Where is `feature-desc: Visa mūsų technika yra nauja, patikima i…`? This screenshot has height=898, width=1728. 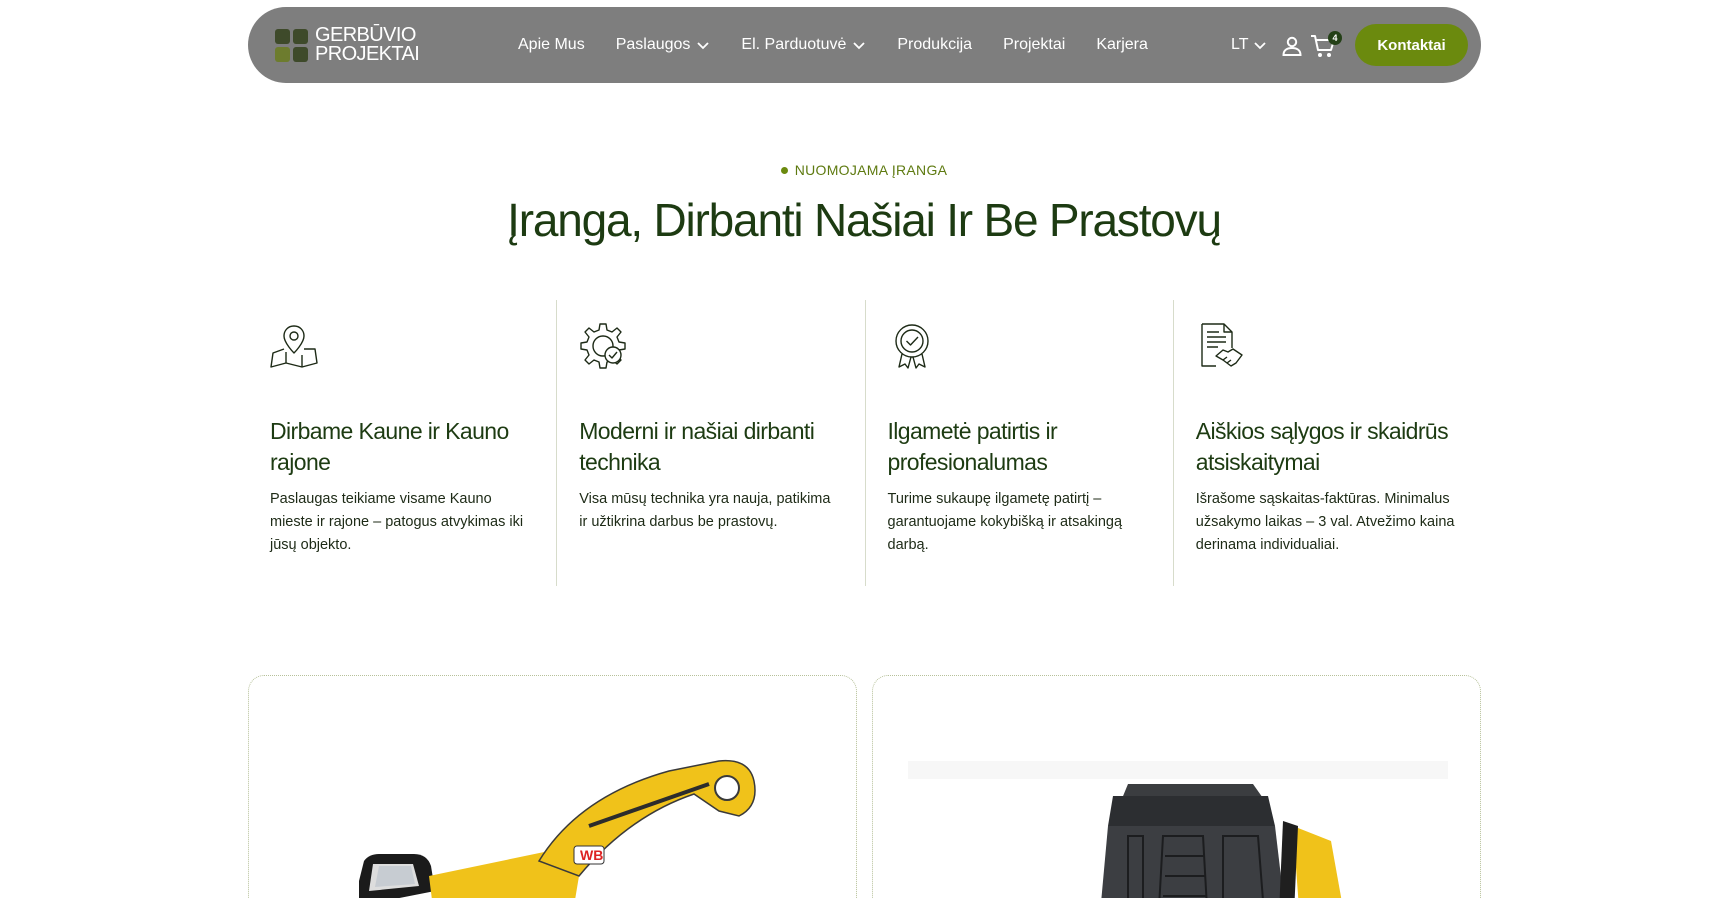
feature-desc: Visa mūsų technika yra nauja, patikima i… is located at coordinates (705, 510).